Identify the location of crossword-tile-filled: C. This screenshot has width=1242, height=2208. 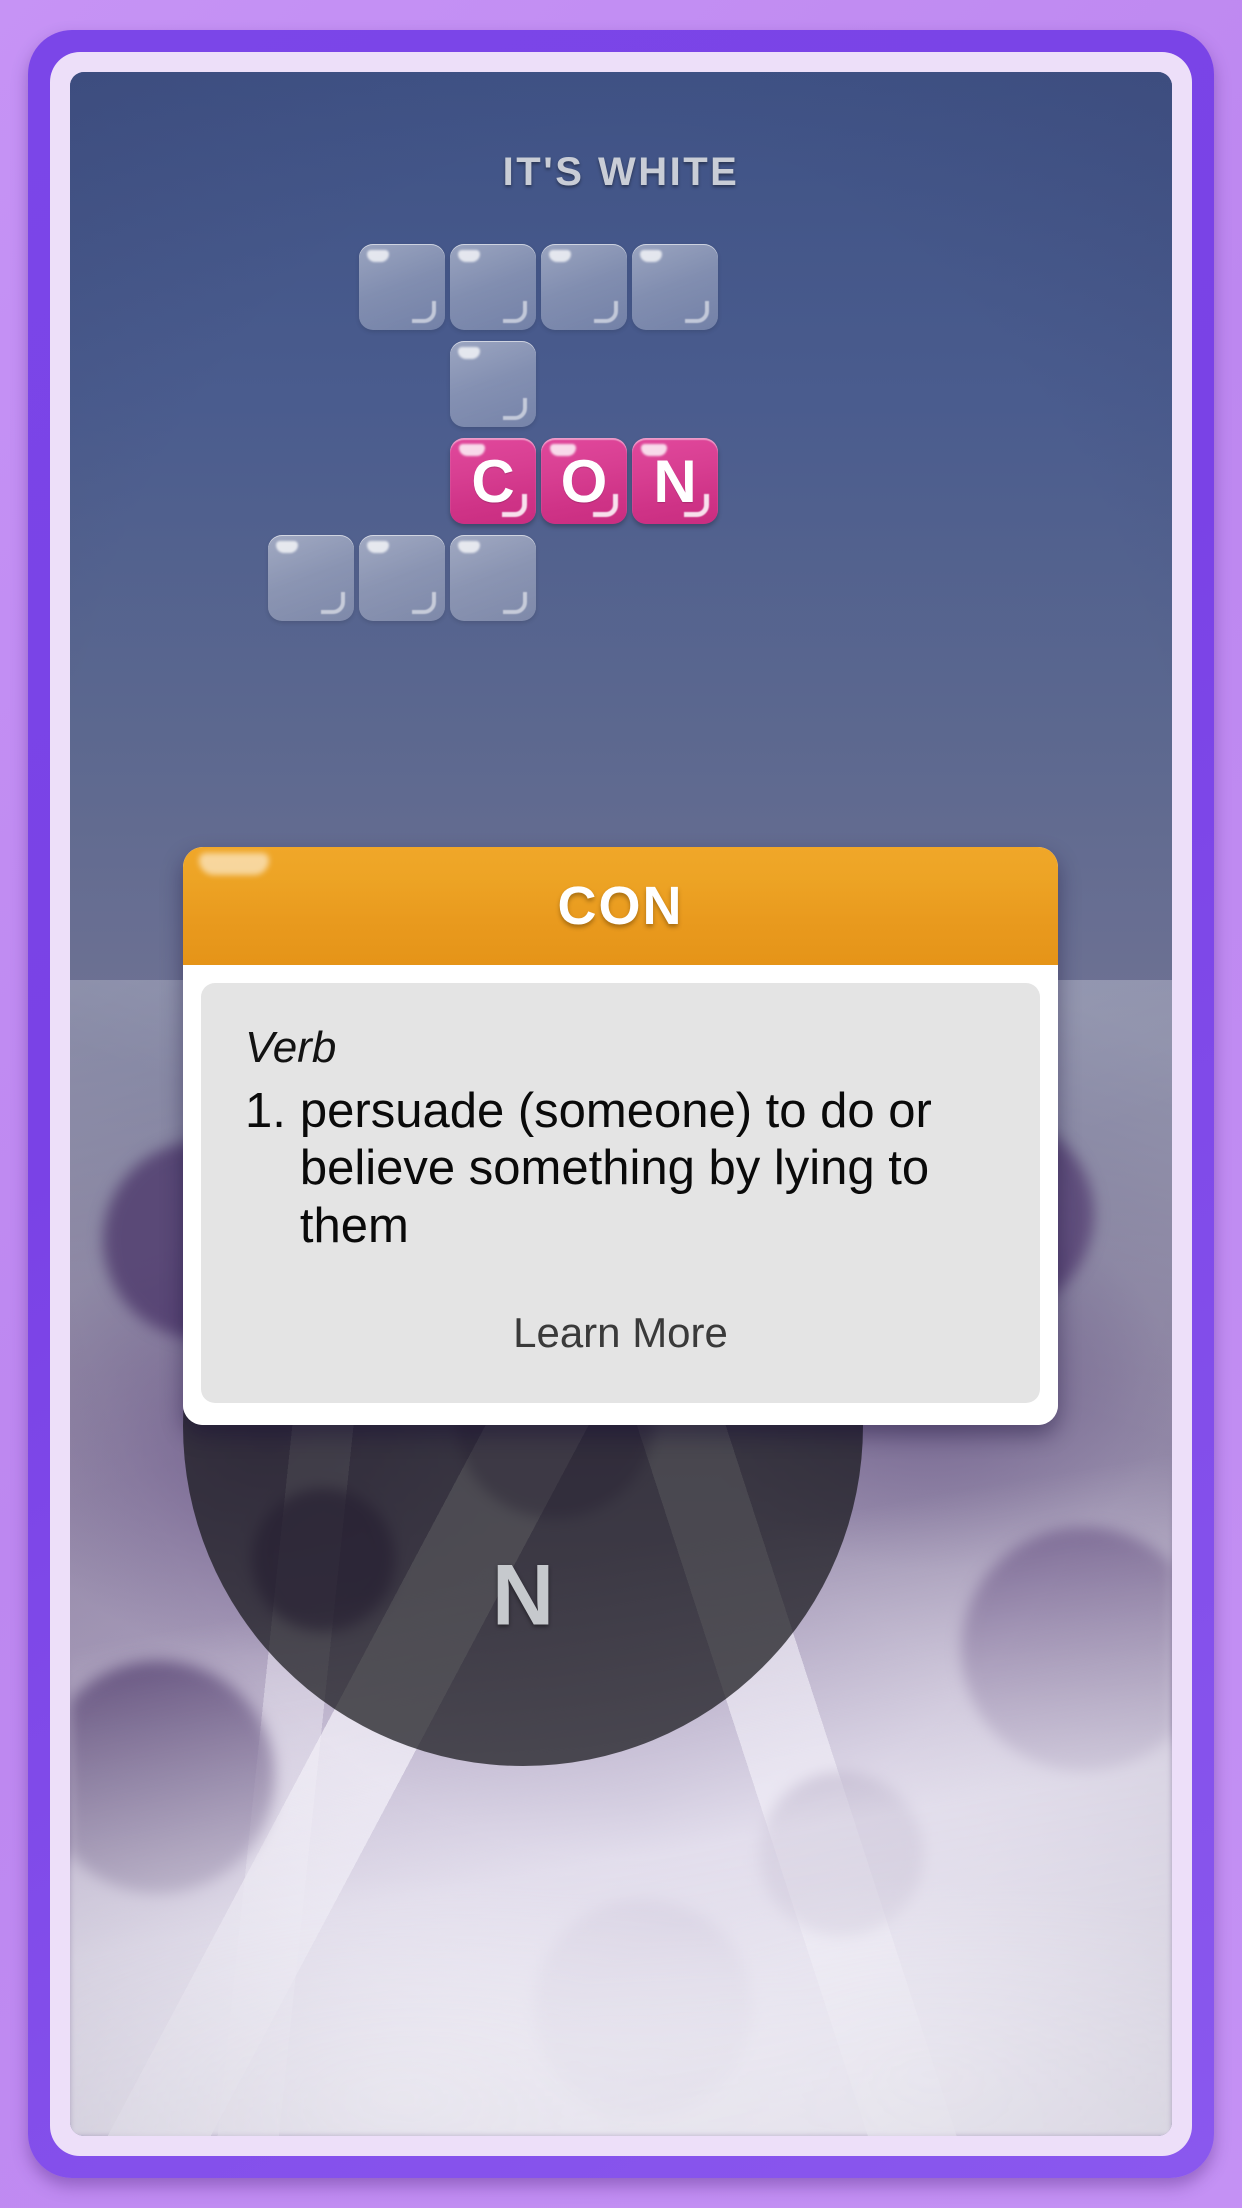
(493, 481).